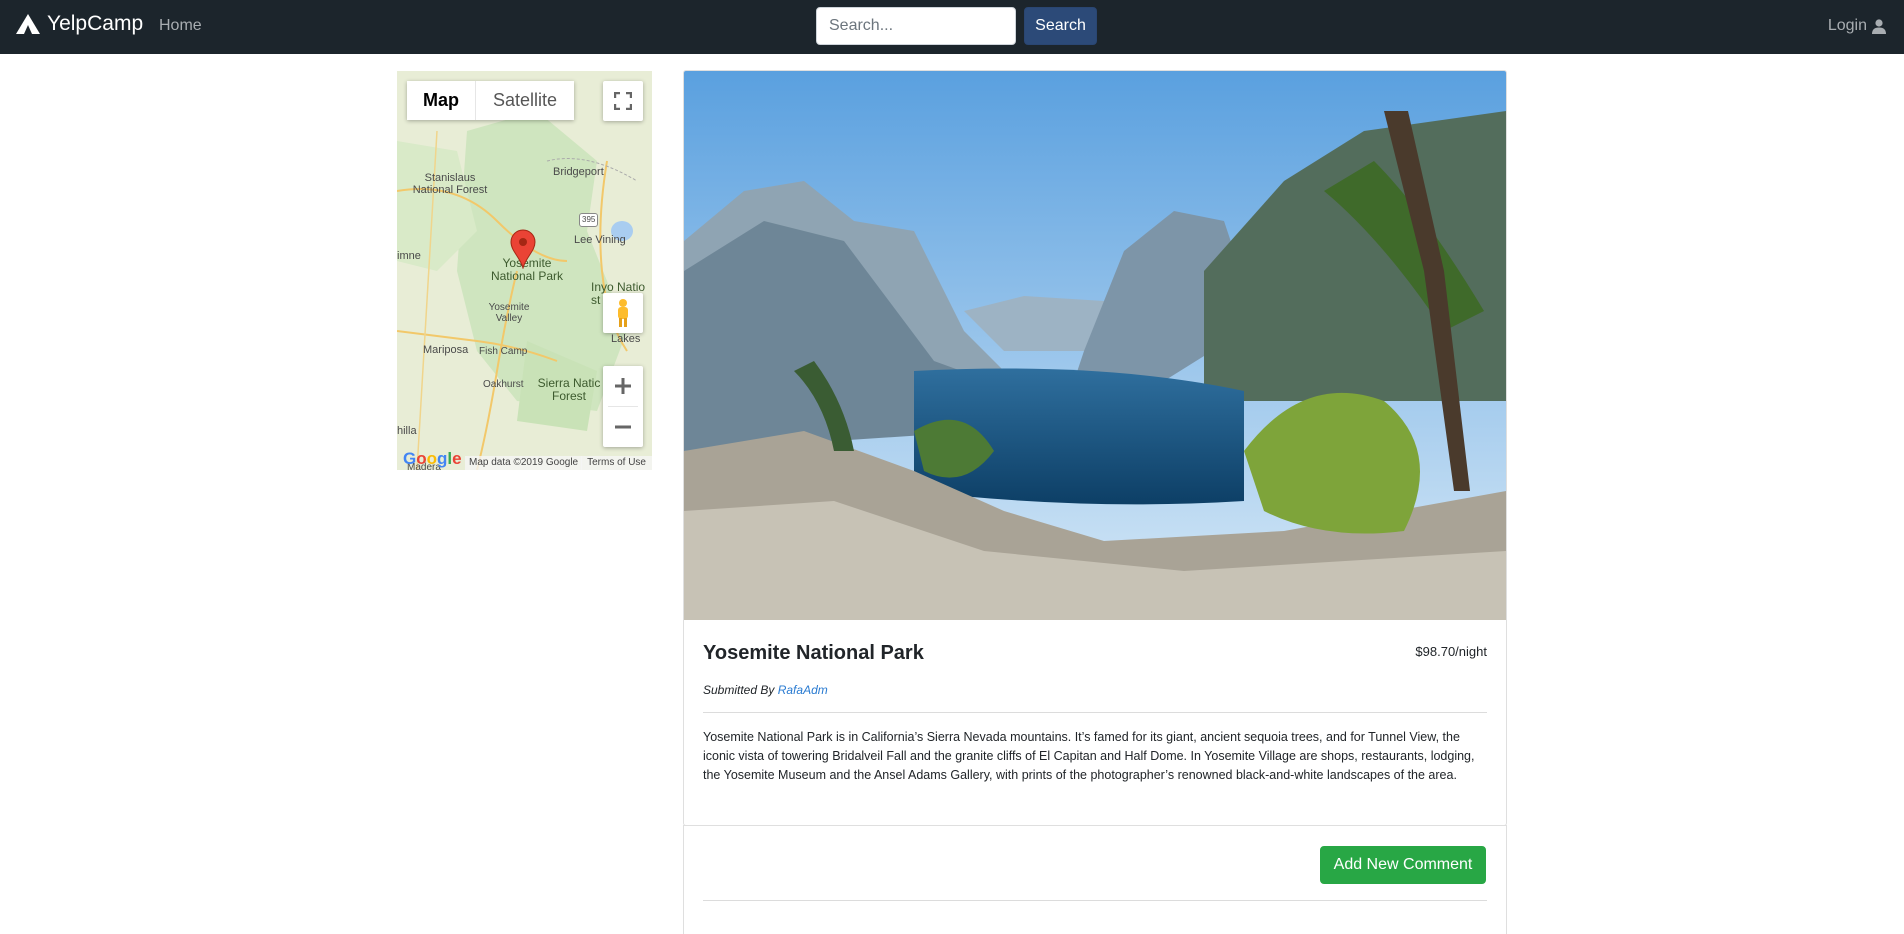 The height and width of the screenshot is (934, 1904). I want to click on map-label-lee-vining: Lee Vining, so click(600, 240).